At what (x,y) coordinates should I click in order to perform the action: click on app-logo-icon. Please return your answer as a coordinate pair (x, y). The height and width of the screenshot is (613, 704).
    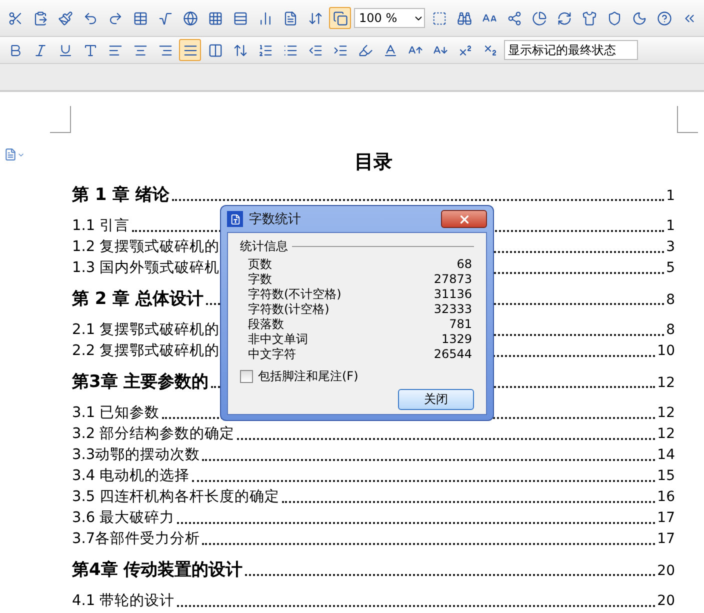
    Looking at the image, I should click on (235, 219).